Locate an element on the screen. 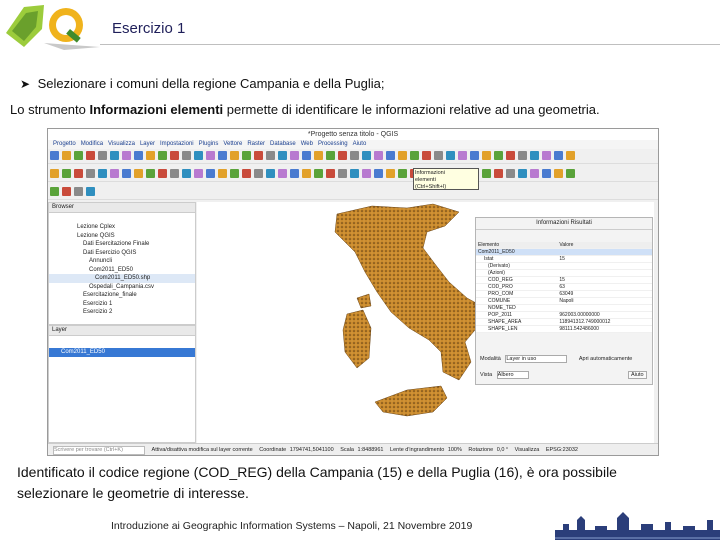  table-row: Istat 15 is located at coordinates (564, 259).